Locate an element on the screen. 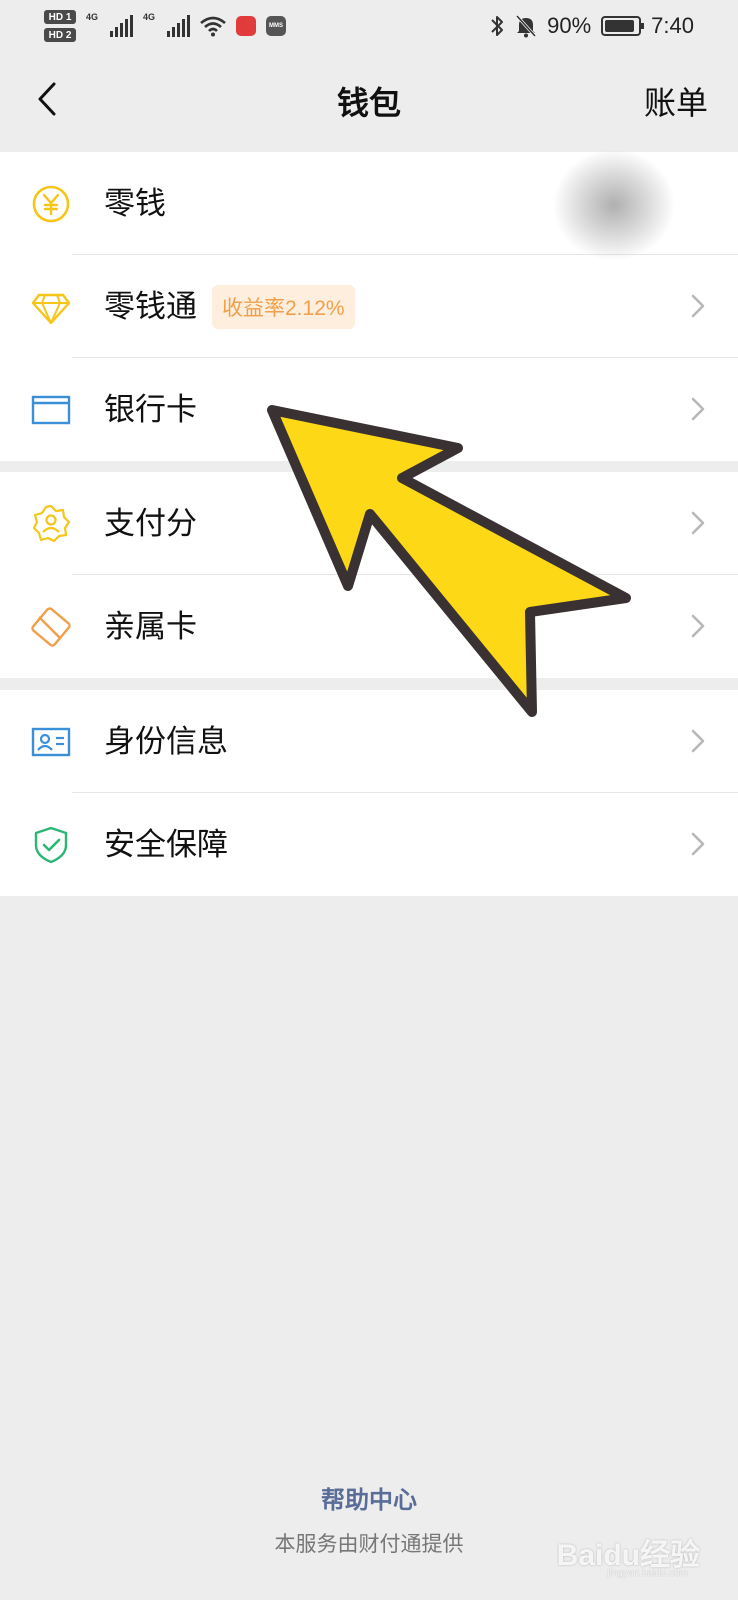 The width and height of the screenshot is (738, 1600). page-title: 钱包 is located at coordinates (368, 103).